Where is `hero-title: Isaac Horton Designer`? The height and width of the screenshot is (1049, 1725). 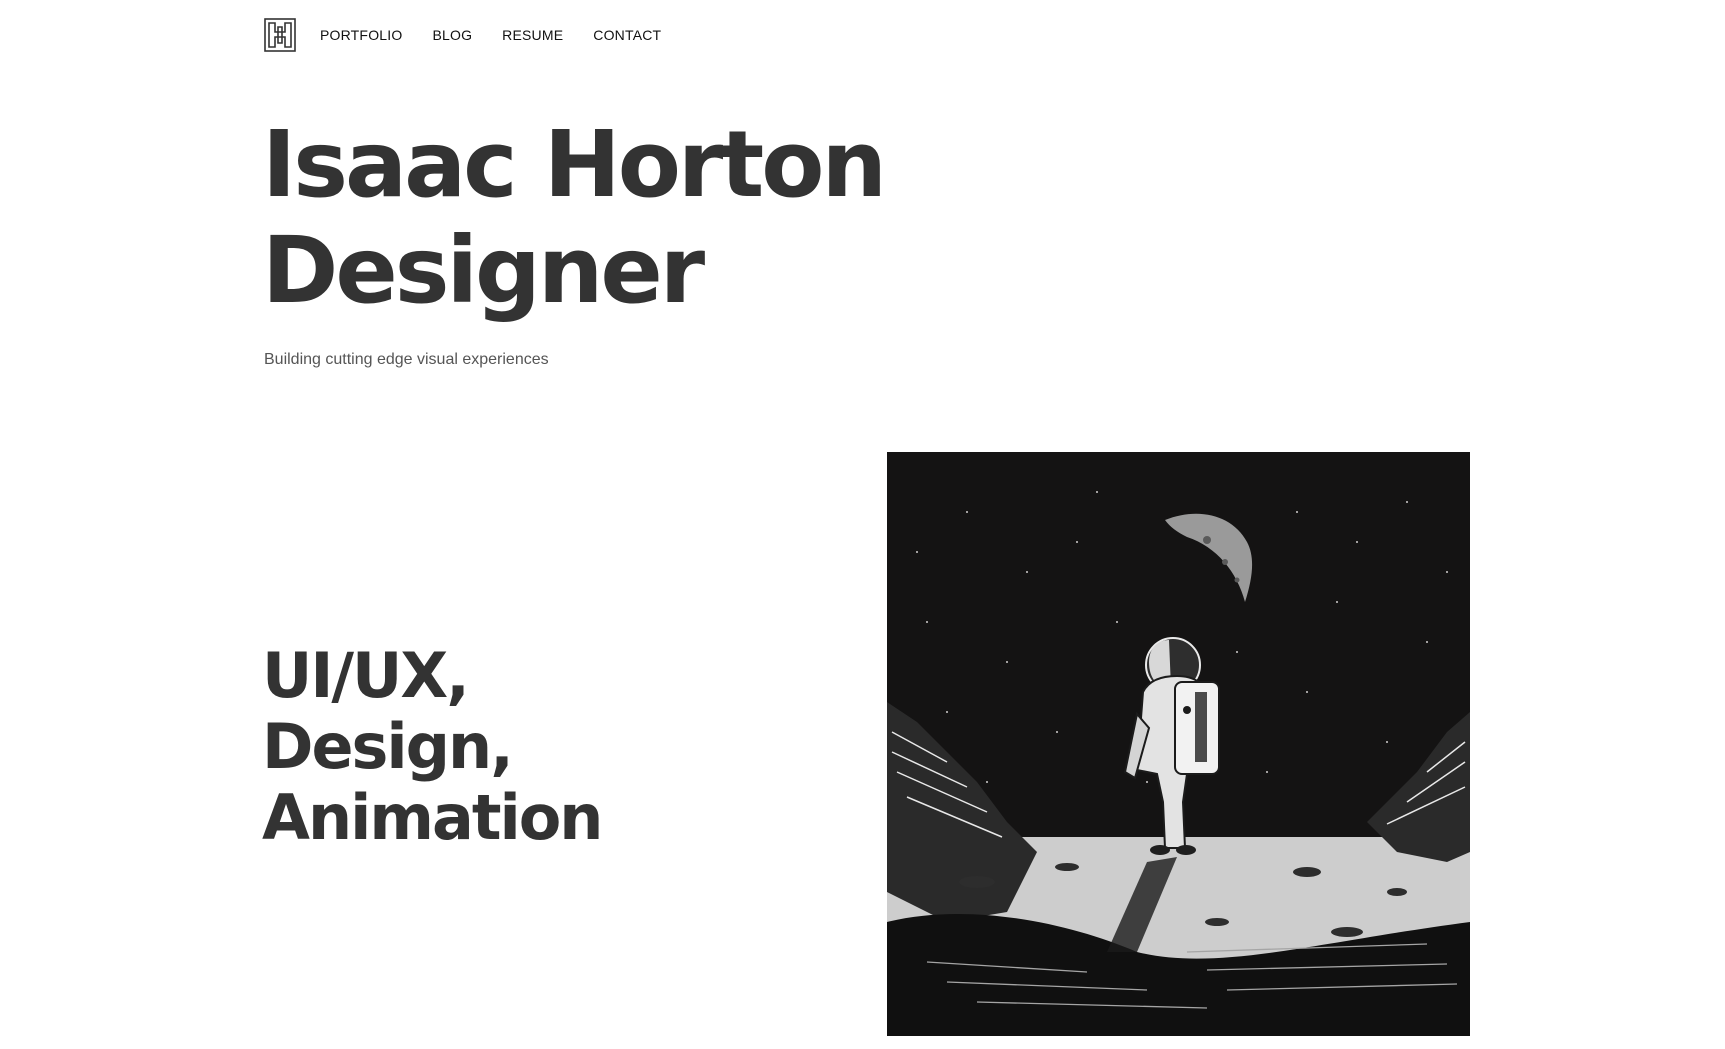 hero-title: Isaac Horton Designer is located at coordinates (574, 217).